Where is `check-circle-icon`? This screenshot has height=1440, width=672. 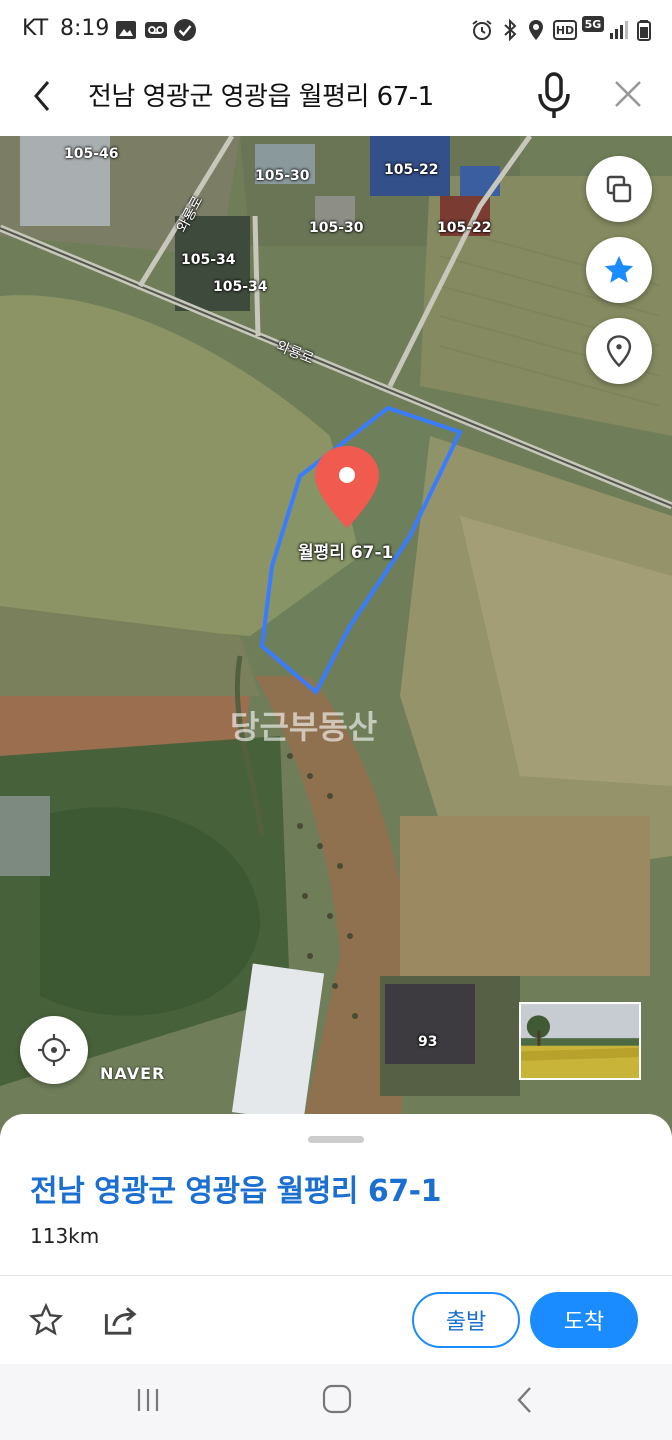
check-circle-icon is located at coordinates (185, 30).